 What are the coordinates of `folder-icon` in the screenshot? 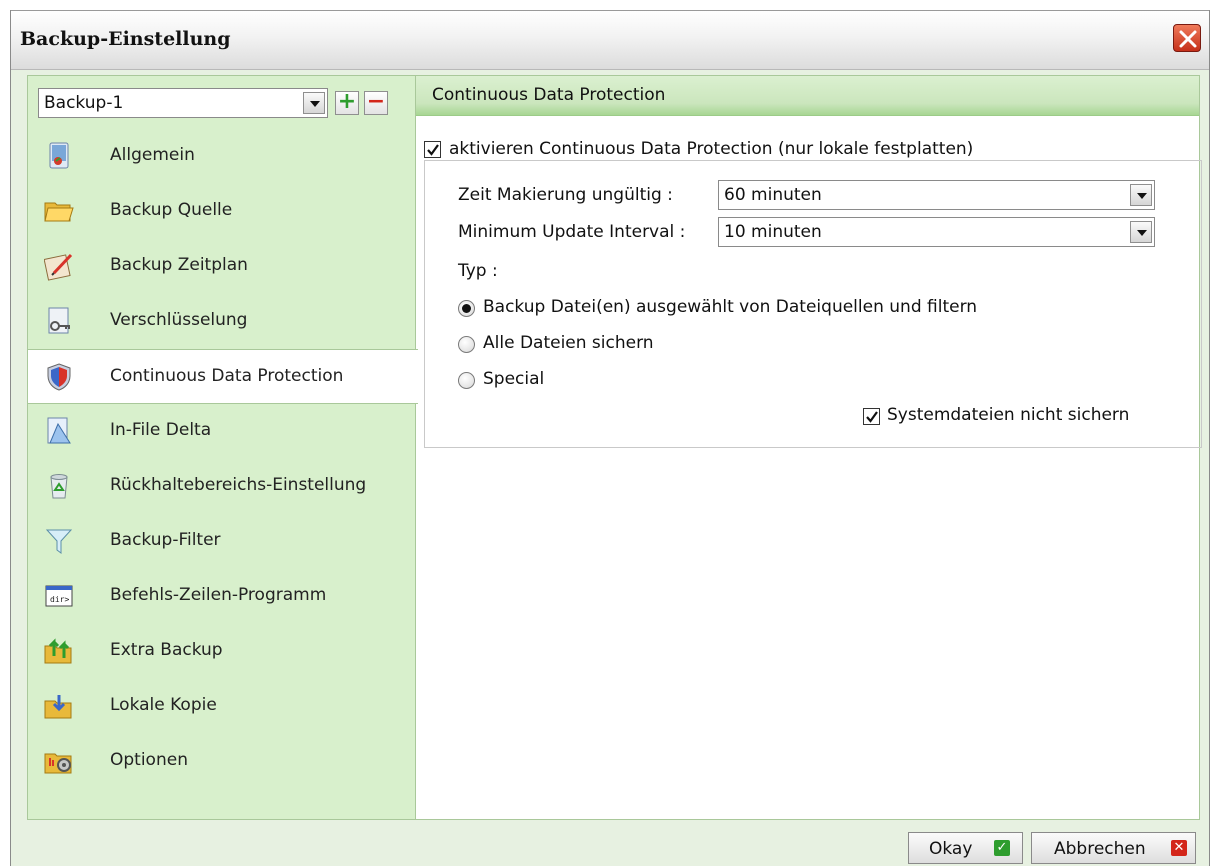 It's located at (59, 212).